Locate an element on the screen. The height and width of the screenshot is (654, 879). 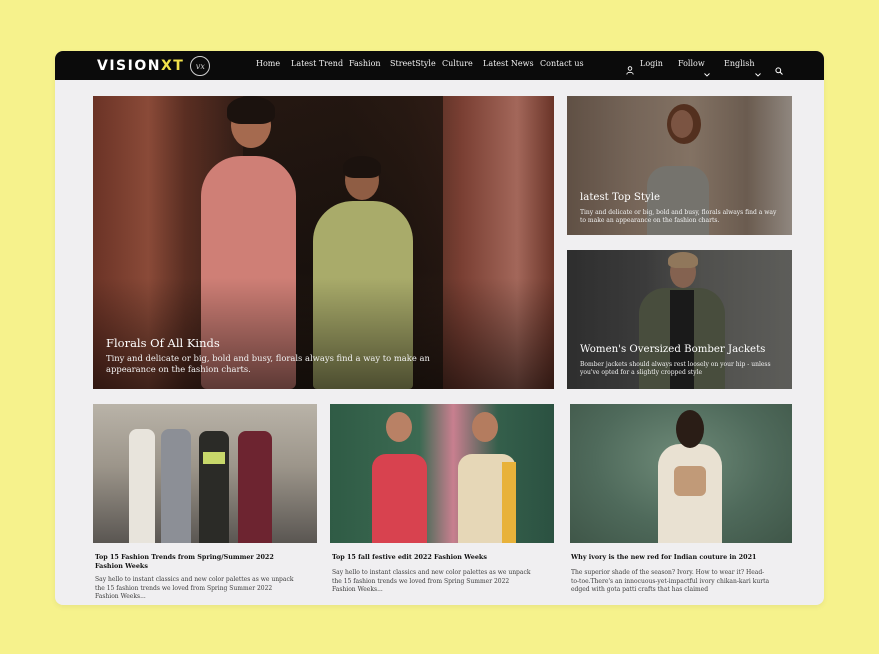
site-logo: VISIONXT vx is located at coordinates (154, 66).